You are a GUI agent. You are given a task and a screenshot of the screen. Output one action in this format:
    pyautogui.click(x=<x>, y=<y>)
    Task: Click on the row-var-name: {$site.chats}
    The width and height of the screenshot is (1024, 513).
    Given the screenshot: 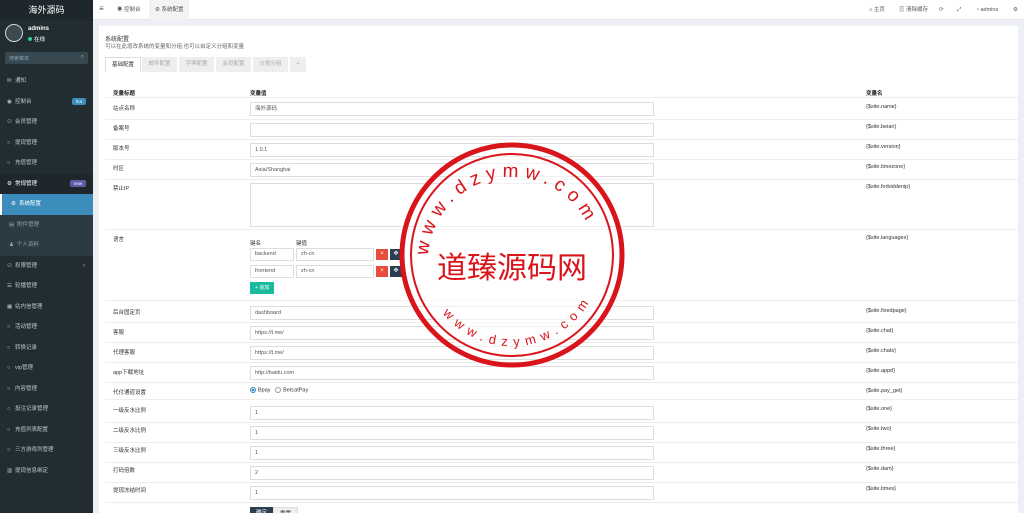 What is the action you would take?
    pyautogui.click(x=881, y=351)
    